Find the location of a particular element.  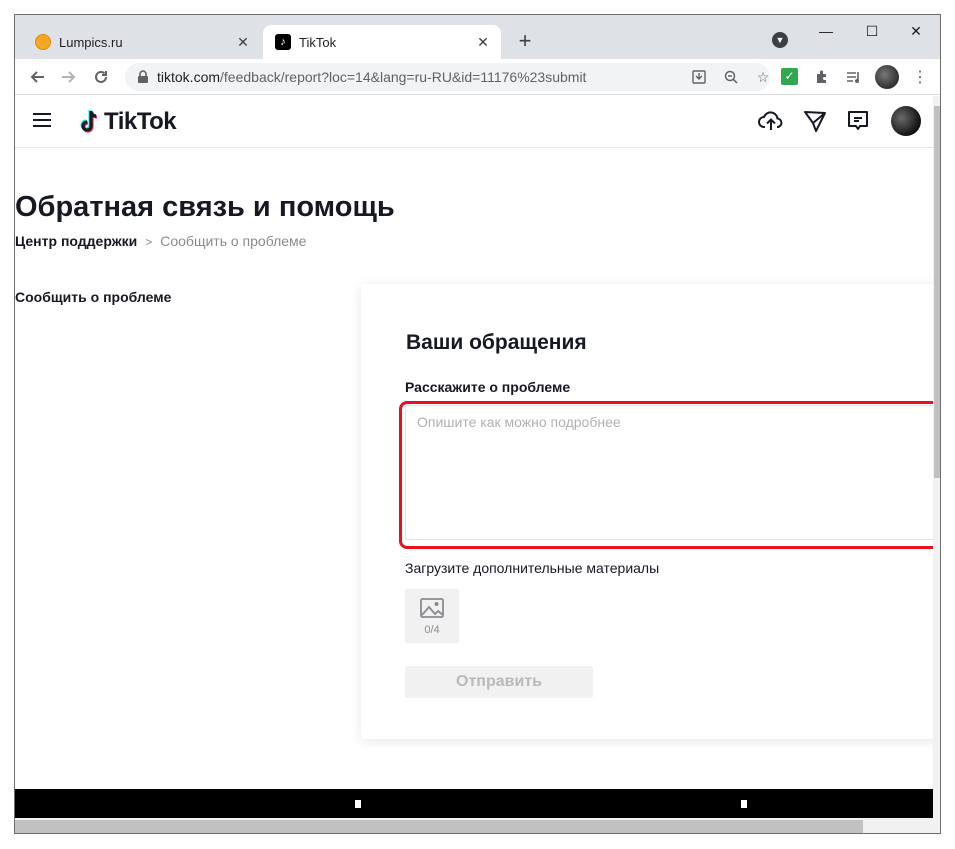

upload-label: Загрузите дополнительные материалы is located at coordinates (532, 568).